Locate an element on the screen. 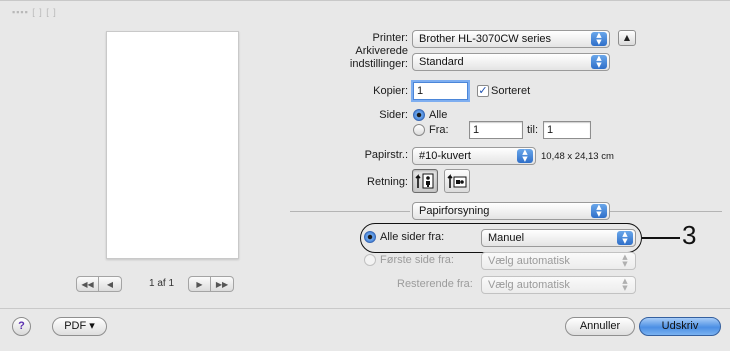 The width and height of the screenshot is (730, 351). callout-number: 3 is located at coordinates (689, 235).